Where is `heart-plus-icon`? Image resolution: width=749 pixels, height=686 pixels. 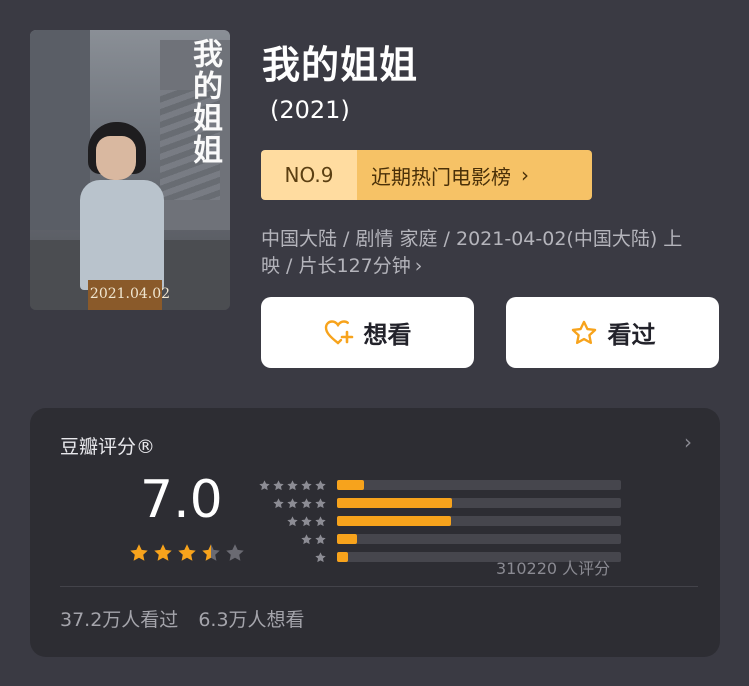
heart-plus-icon is located at coordinates (338, 331).